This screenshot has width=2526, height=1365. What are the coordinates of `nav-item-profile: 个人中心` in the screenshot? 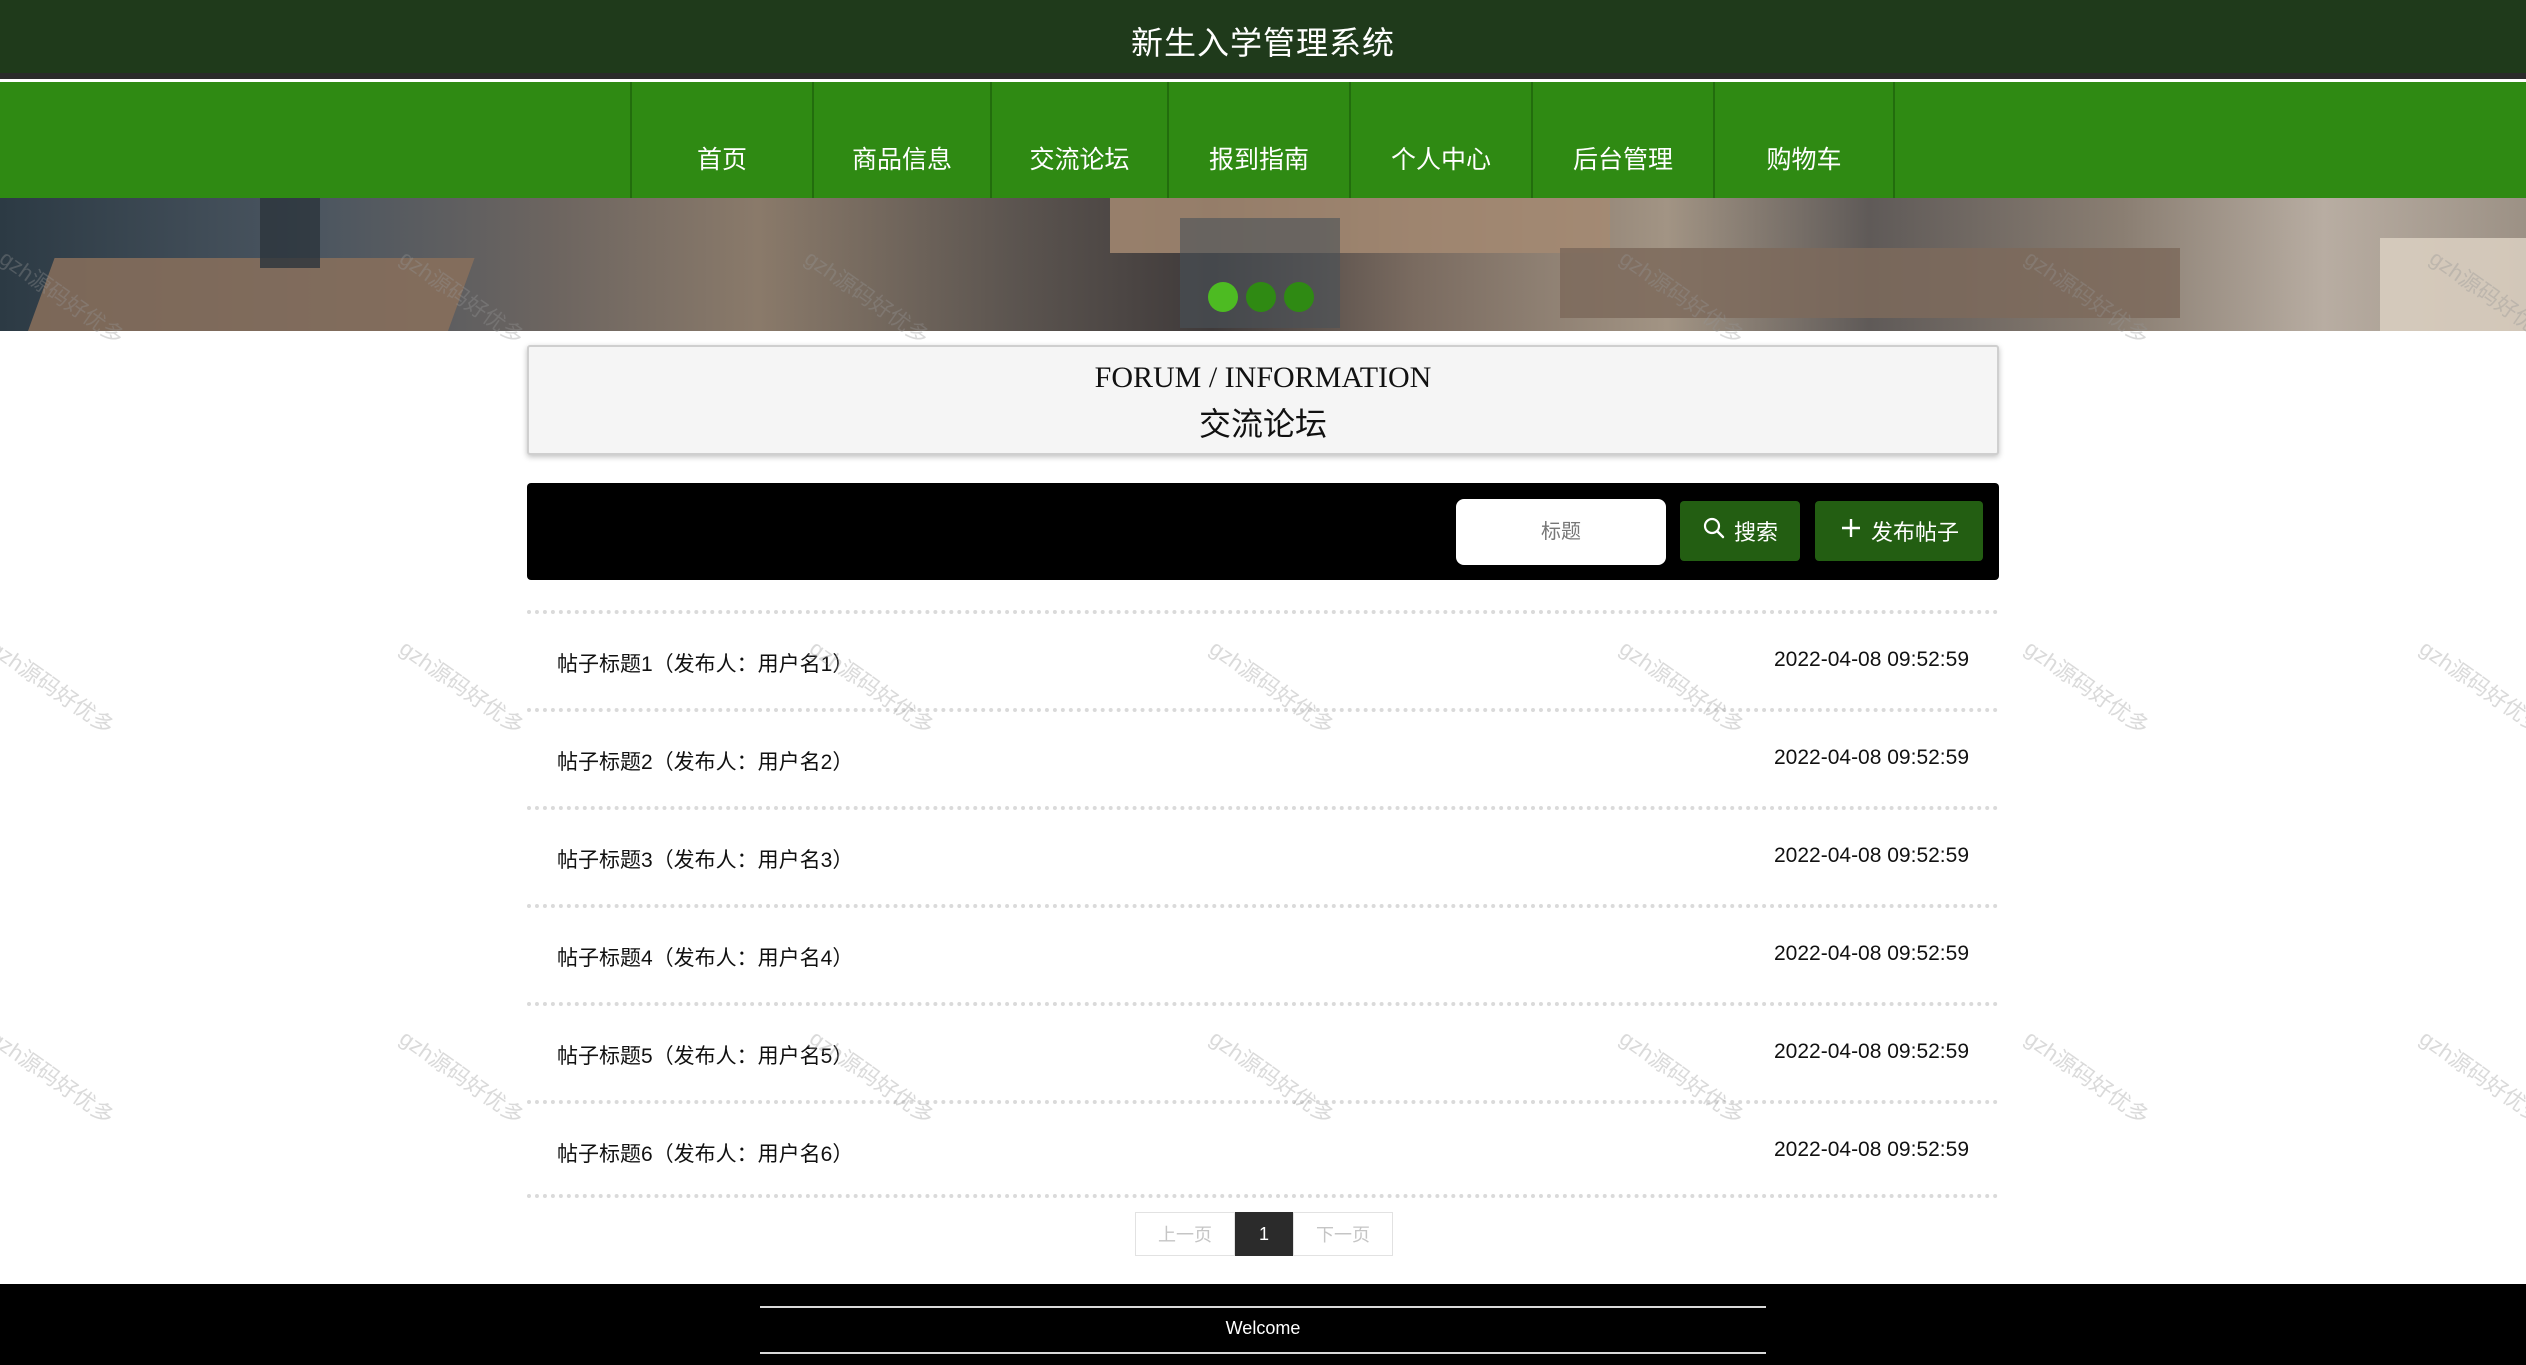 It's located at (1440, 140).